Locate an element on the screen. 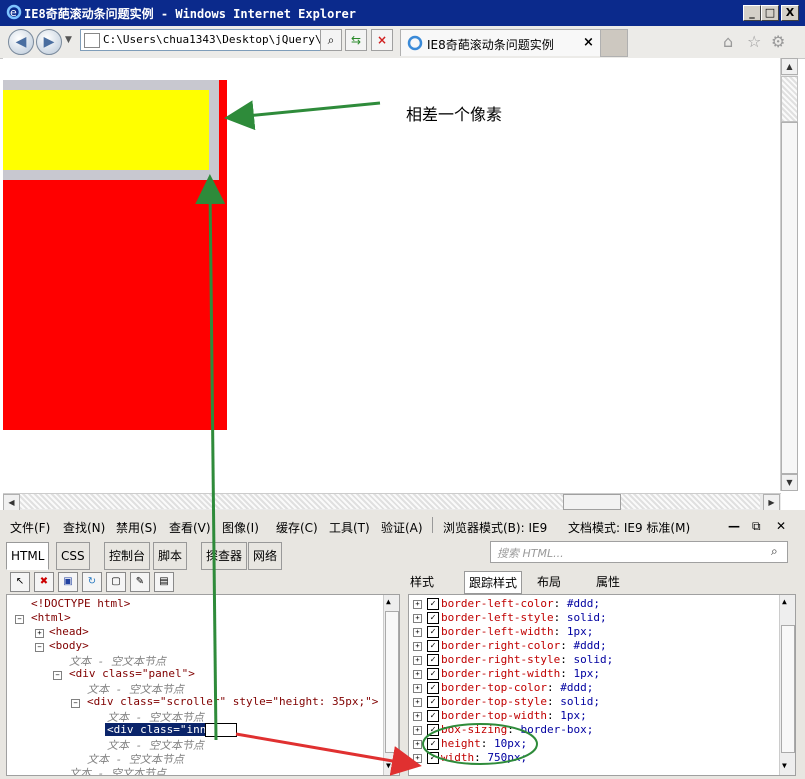 This screenshot has height=779, width=805. styles-scrollbar: ▲ ▼ is located at coordinates (787, 685).